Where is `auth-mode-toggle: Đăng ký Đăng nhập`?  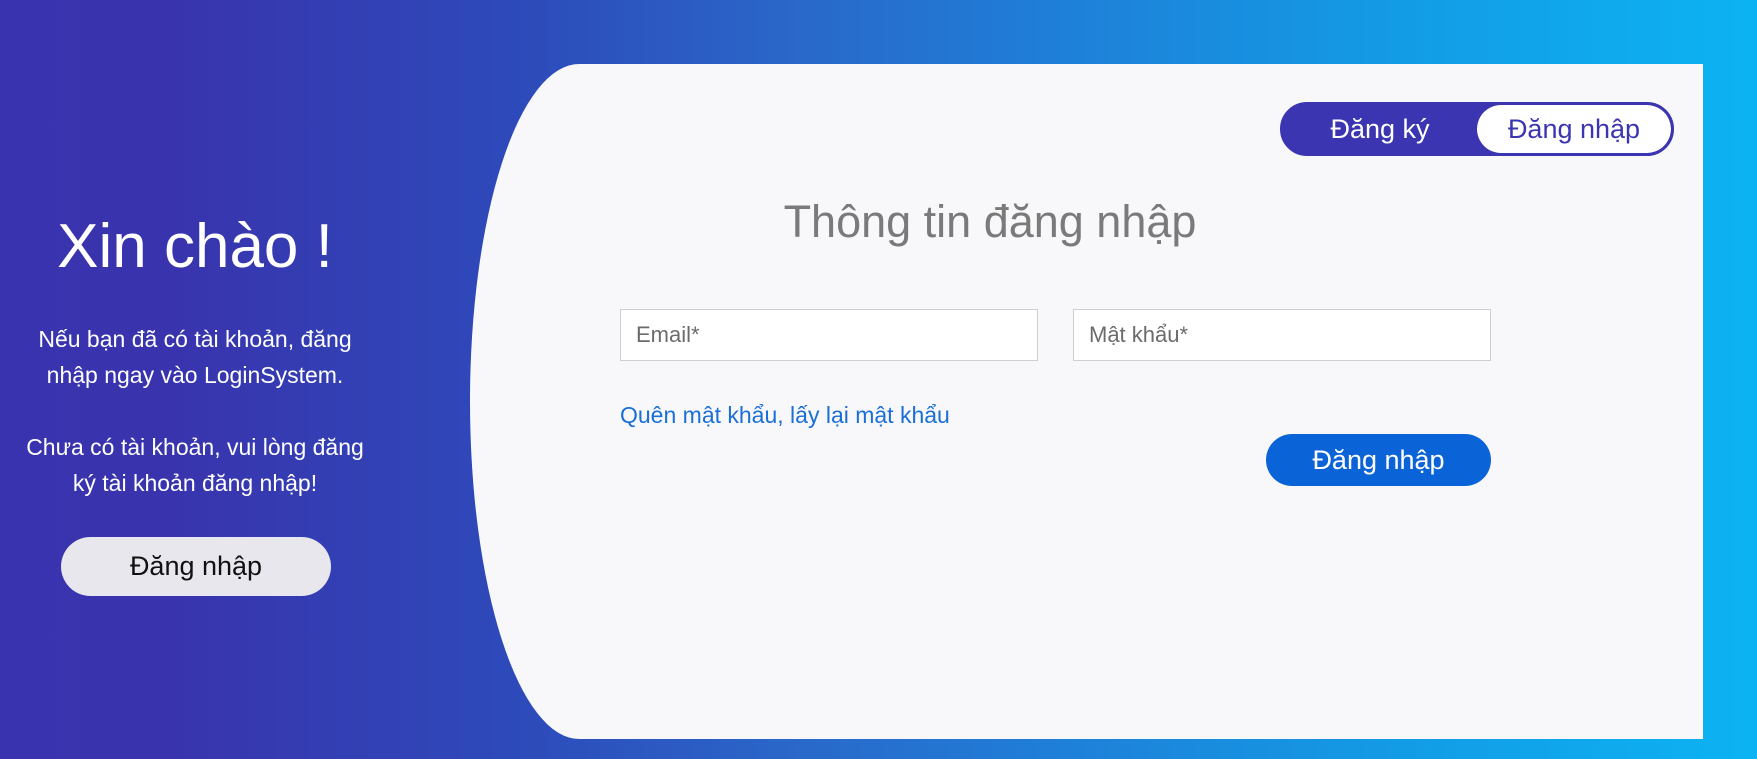 auth-mode-toggle: Đăng ký Đăng nhập is located at coordinates (1477, 129).